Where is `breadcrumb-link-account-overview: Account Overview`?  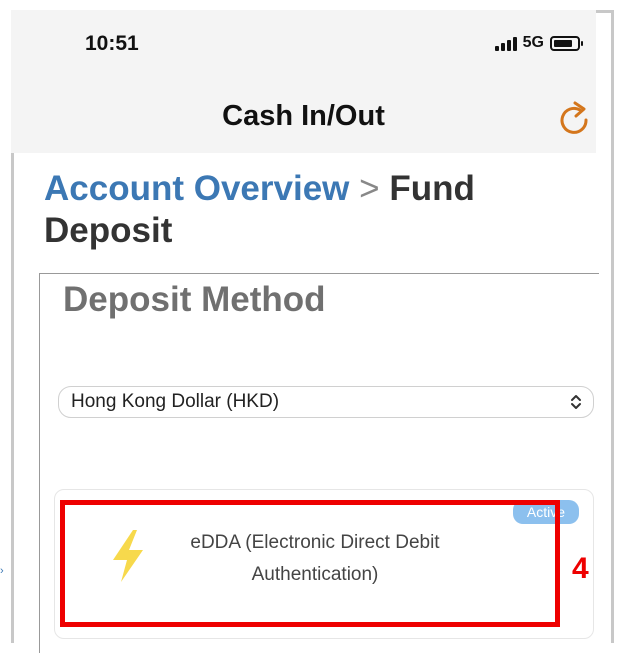
breadcrumb-link-account-overview: Account Overview is located at coordinates (196, 188).